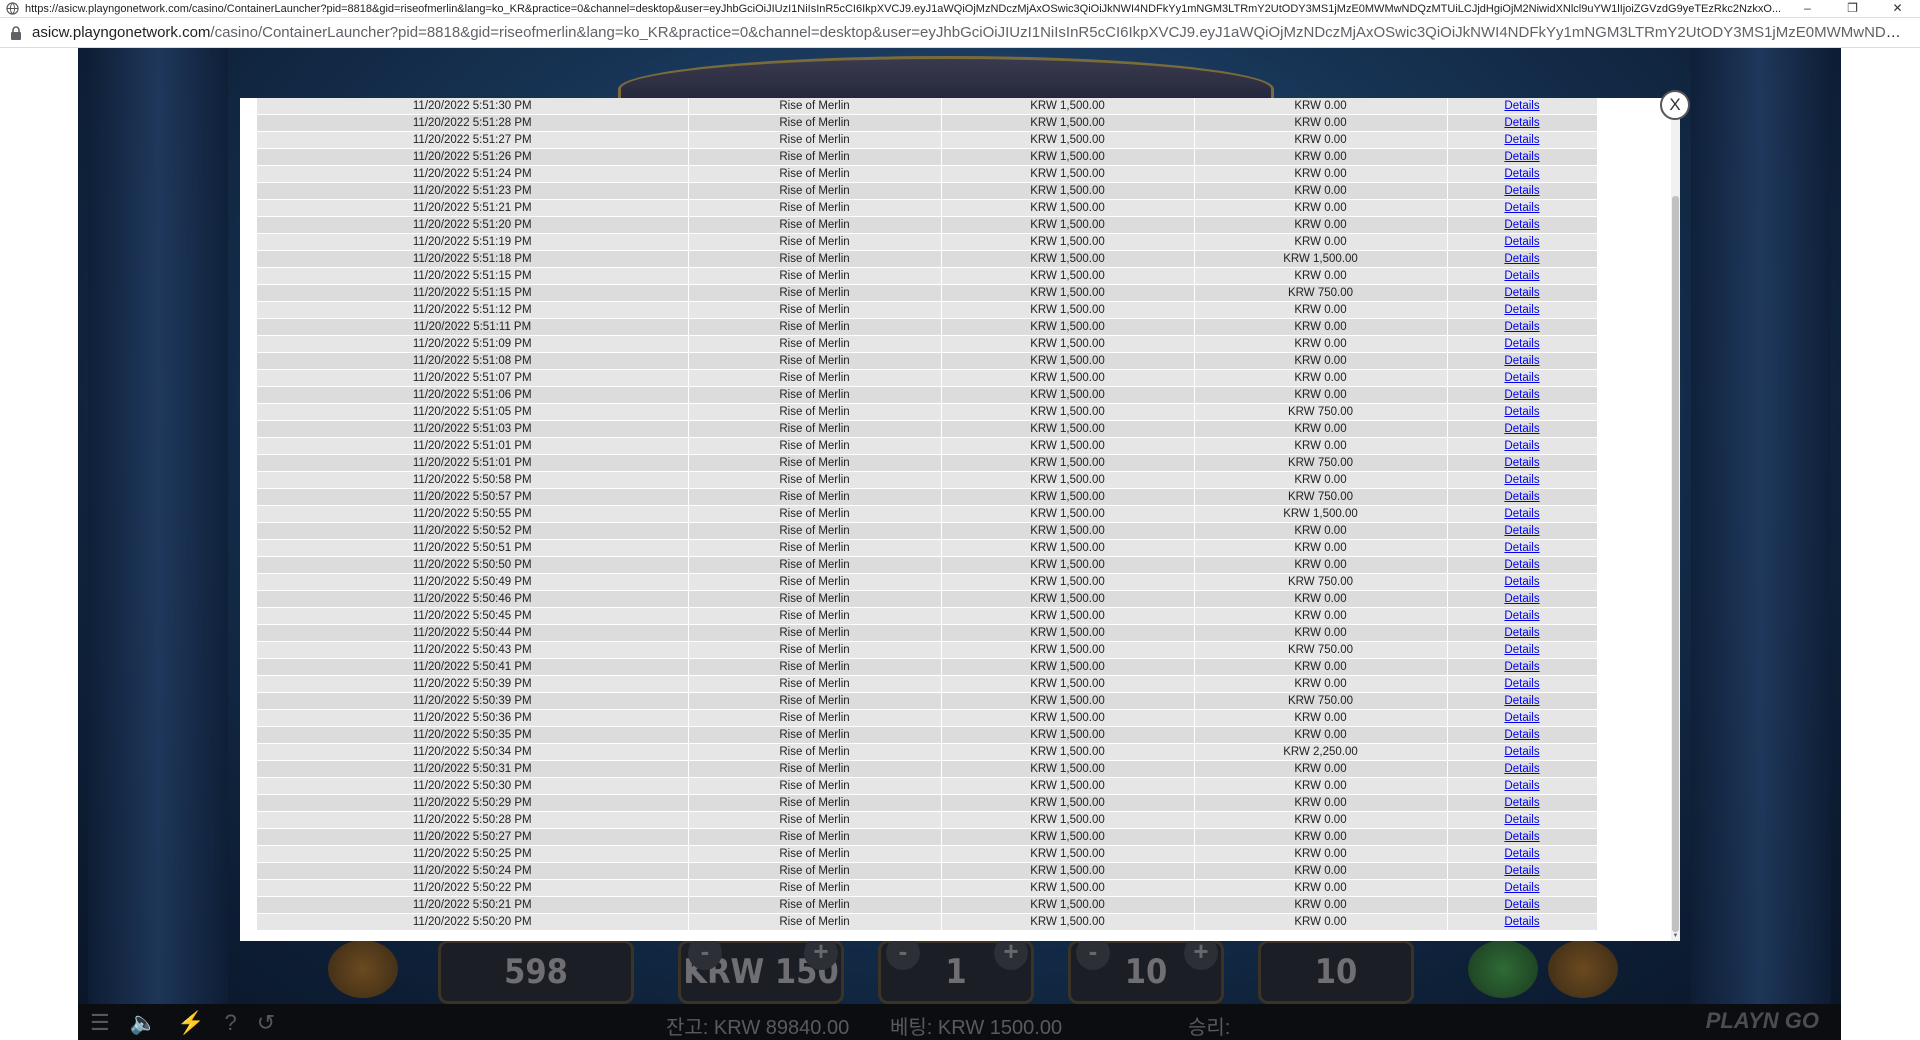 The image size is (1920, 1040). What do you see at coordinates (705, 953) in the screenshot?
I see `bet-minus-button: -` at bounding box center [705, 953].